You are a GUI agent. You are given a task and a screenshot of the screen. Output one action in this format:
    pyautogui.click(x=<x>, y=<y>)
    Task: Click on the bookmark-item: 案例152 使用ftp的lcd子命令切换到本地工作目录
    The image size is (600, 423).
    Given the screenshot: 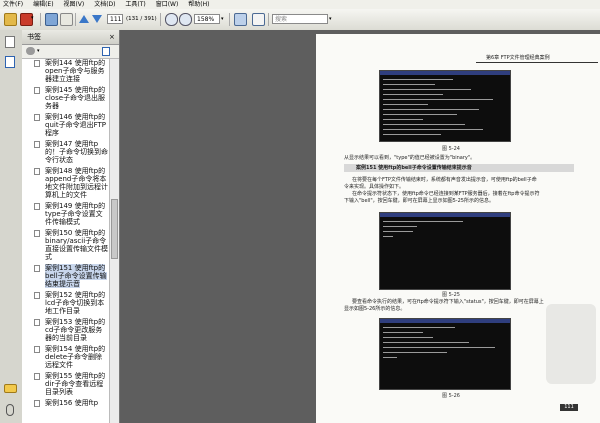 What is the action you would take?
    pyautogui.click(x=67, y=303)
    